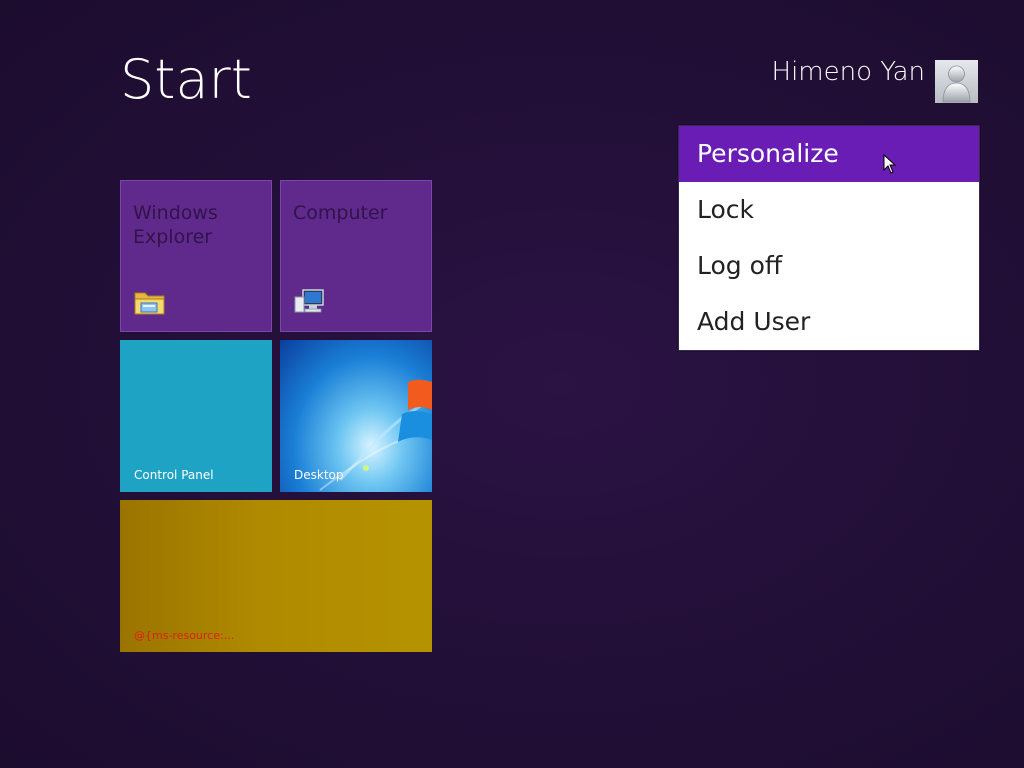 The width and height of the screenshot is (1024, 768). What do you see at coordinates (829, 210) in the screenshot?
I see `menu-item-lock: Lock` at bounding box center [829, 210].